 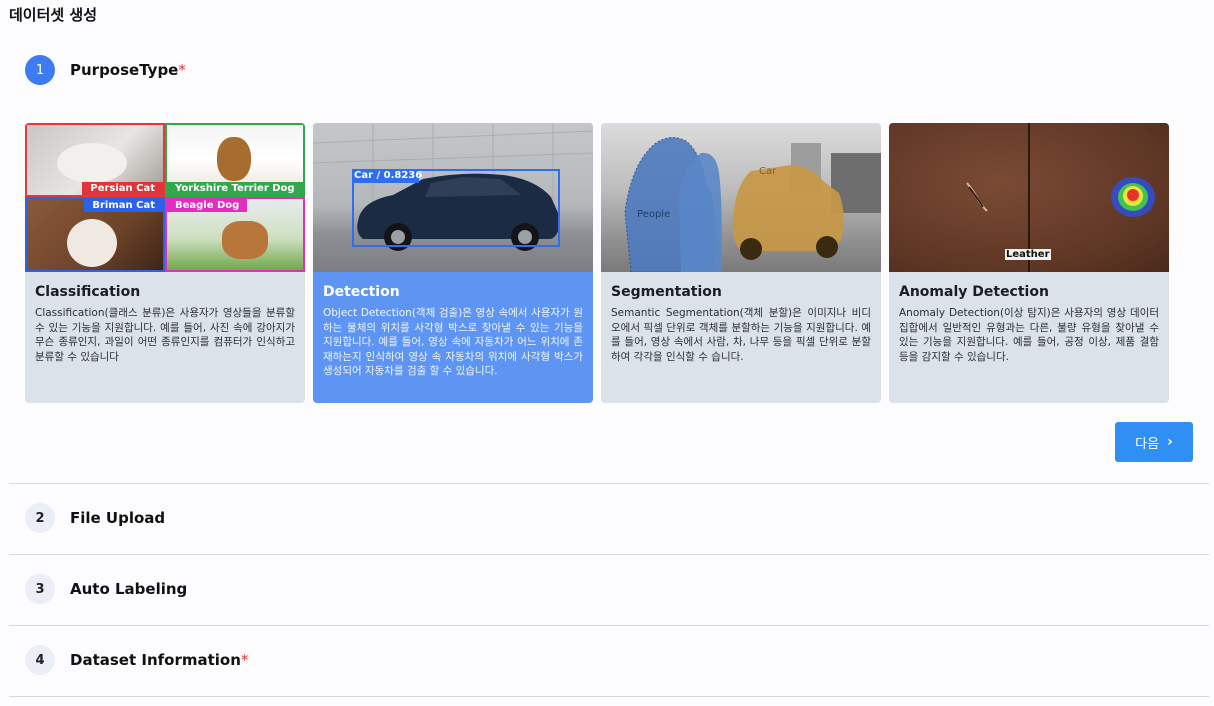 I want to click on step-1-number: 1, so click(x=40, y=70).